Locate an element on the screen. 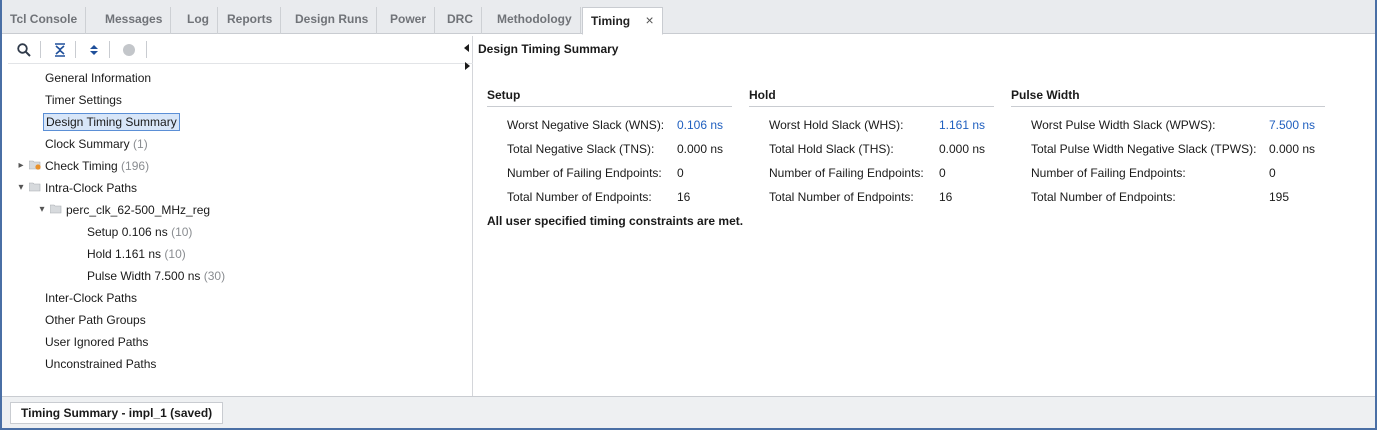  metric-label: Number of Failing Endpoints: is located at coordinates (584, 173).